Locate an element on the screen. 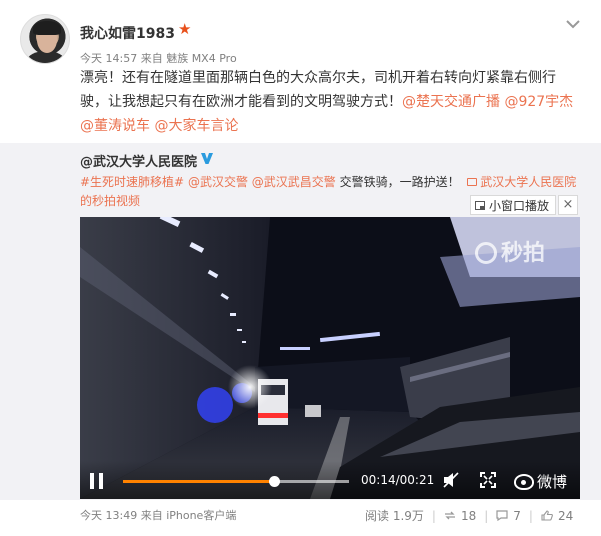  video-watermark: 秒拍 is located at coordinates (510, 251).